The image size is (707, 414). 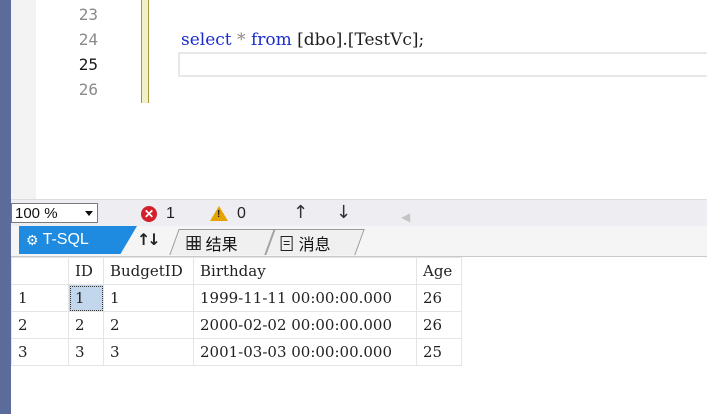 What do you see at coordinates (439, 352) in the screenshot?
I see `grid-cell: 25` at bounding box center [439, 352].